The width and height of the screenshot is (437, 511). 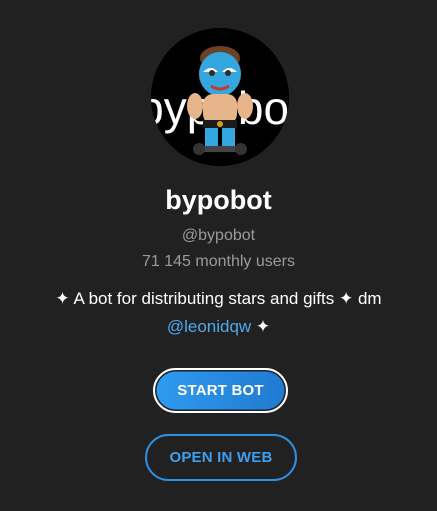 What do you see at coordinates (218, 261) in the screenshot?
I see `monthly-users-count: 71 145 monthly users` at bounding box center [218, 261].